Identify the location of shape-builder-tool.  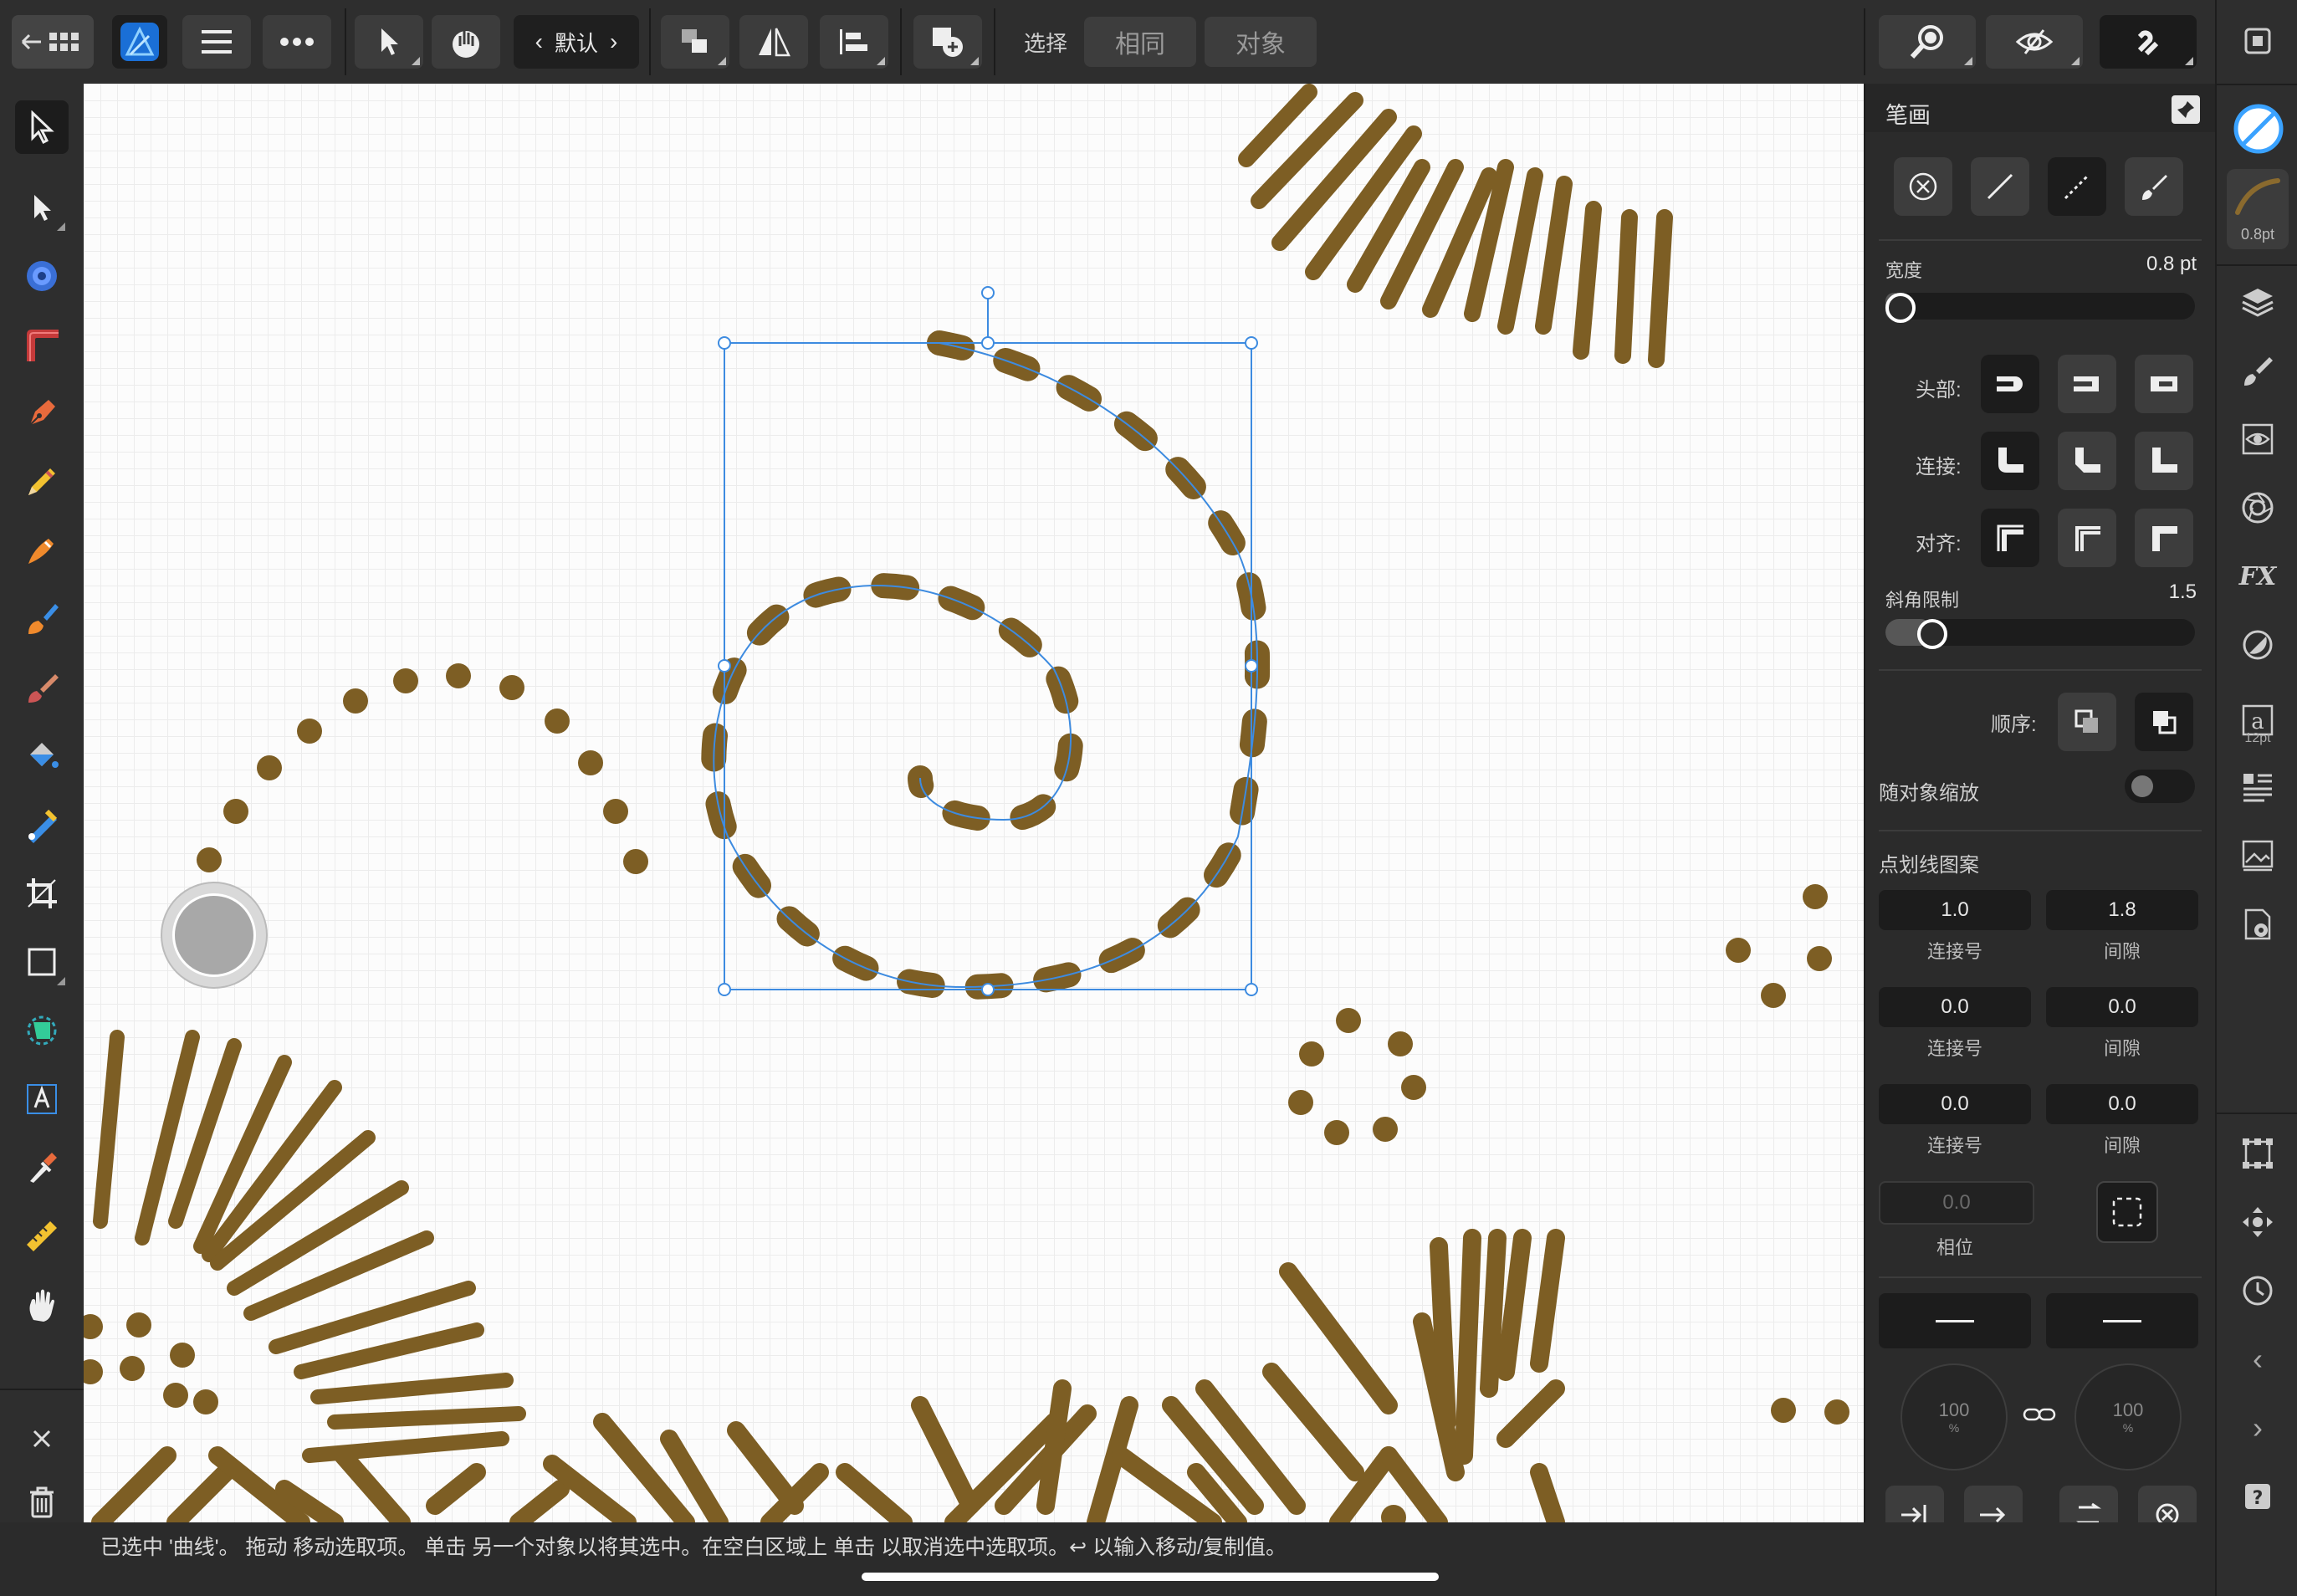
(42, 1030).